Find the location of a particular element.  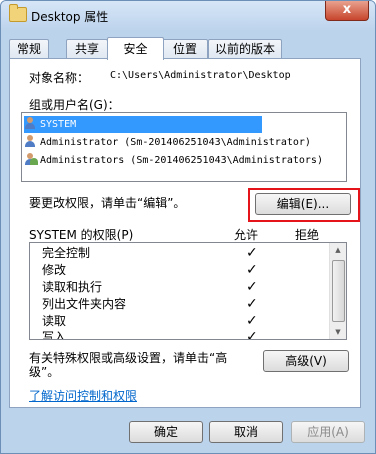

permission-row: 完全控制 is located at coordinates (66, 253).